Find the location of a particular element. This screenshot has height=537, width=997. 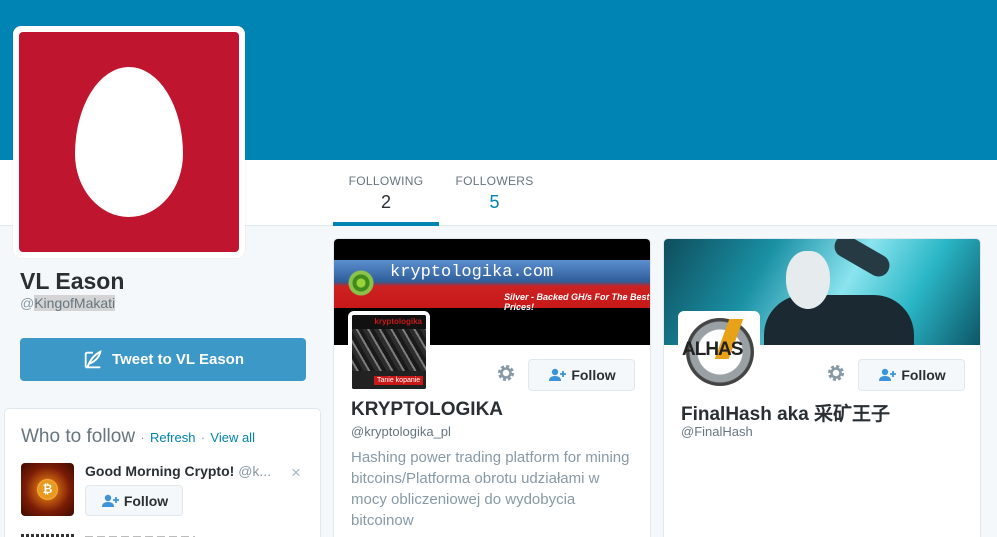

tab-following-label: FOLLOWING is located at coordinates (386, 181).